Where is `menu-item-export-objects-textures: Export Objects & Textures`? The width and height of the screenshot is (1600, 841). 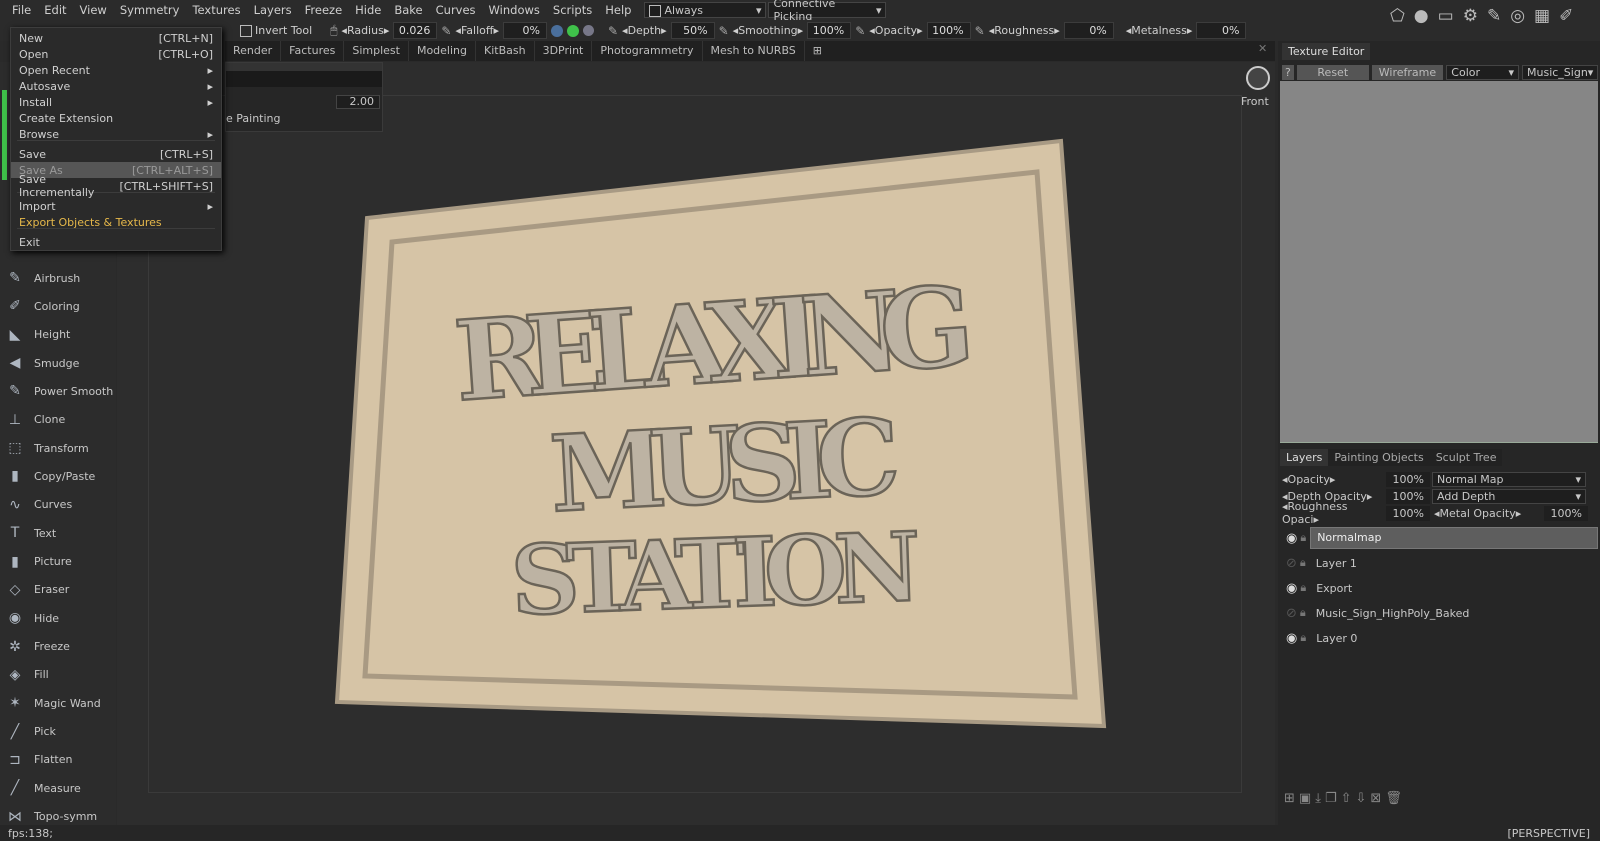
menu-item-export-objects-textures: Export Objects & Textures is located at coordinates (116, 222).